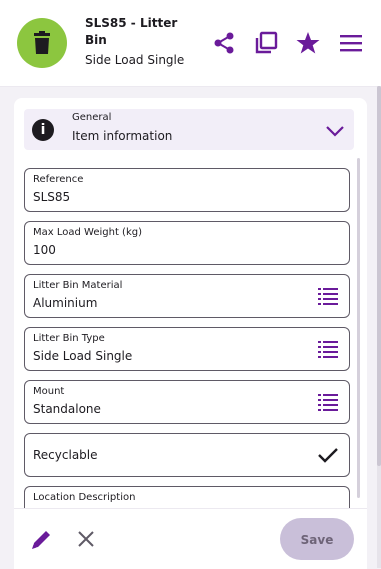  What do you see at coordinates (224, 43) in the screenshot?
I see `share-icon` at bounding box center [224, 43].